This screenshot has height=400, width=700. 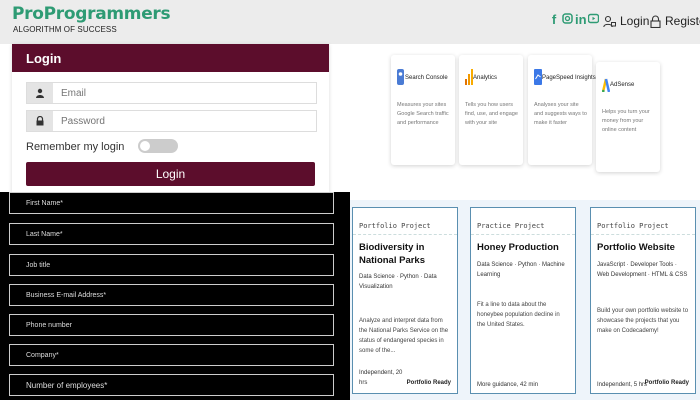 What do you see at coordinates (171, 203) in the screenshot?
I see `first-name-field: First Name*` at bounding box center [171, 203].